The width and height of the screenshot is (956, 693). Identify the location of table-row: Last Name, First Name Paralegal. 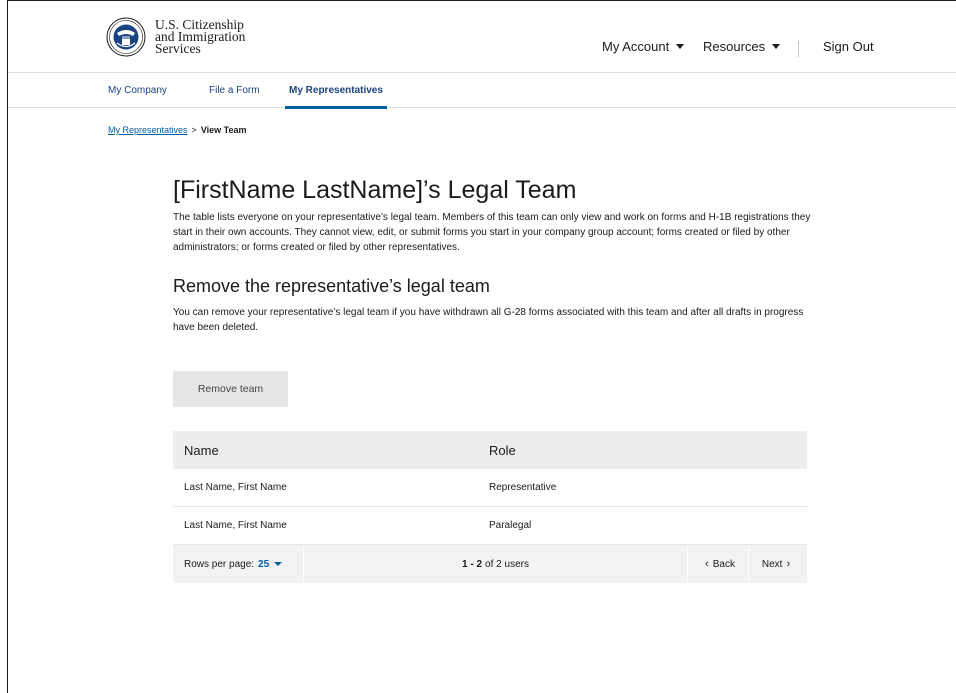
(490, 526).